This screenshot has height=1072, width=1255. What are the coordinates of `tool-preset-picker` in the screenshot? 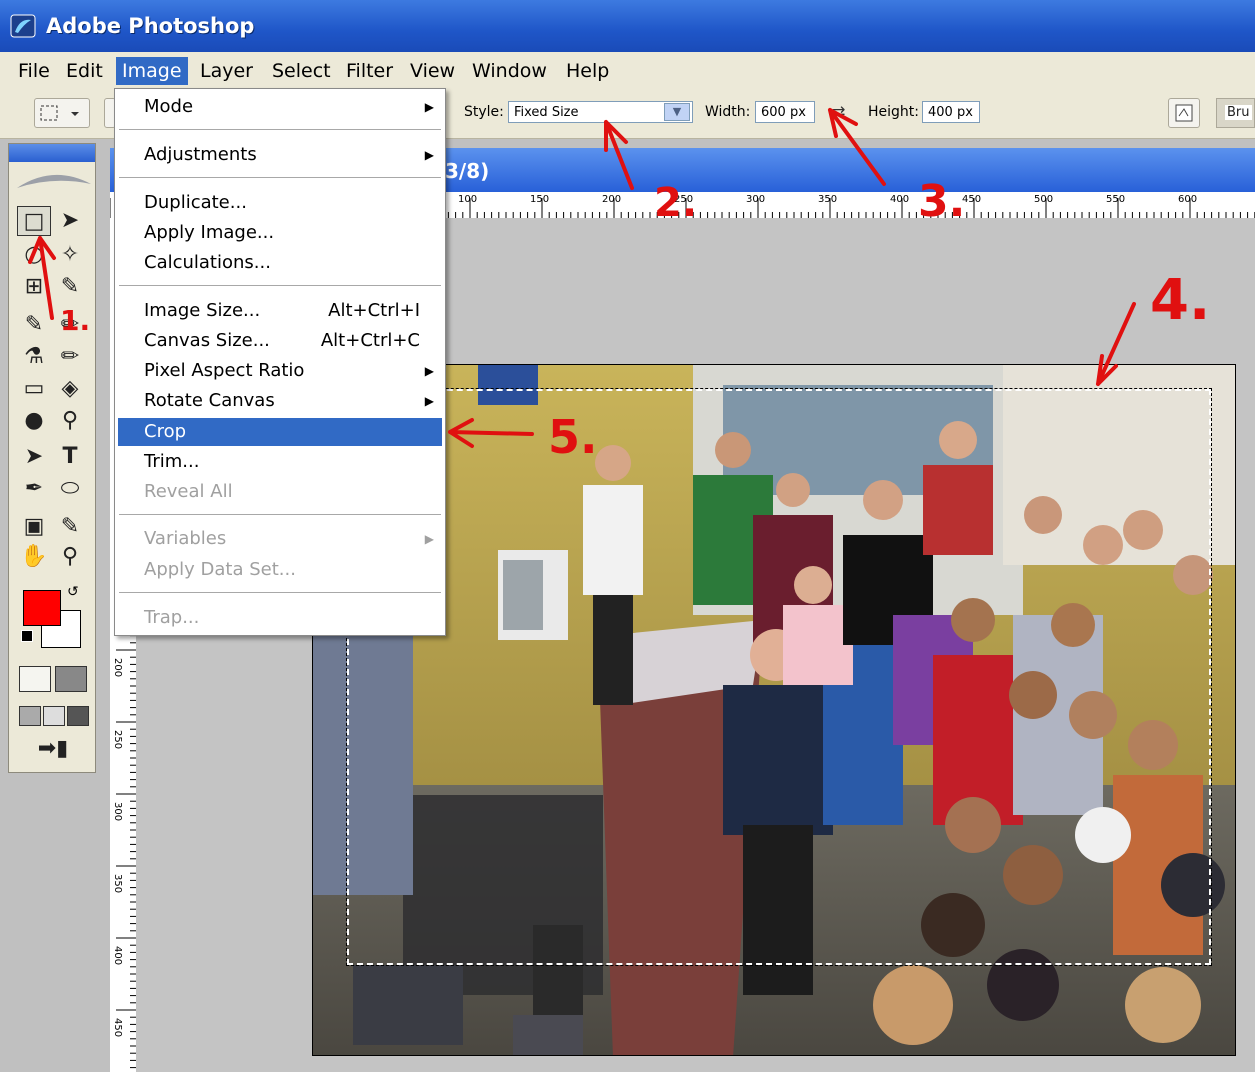 It's located at (62, 113).